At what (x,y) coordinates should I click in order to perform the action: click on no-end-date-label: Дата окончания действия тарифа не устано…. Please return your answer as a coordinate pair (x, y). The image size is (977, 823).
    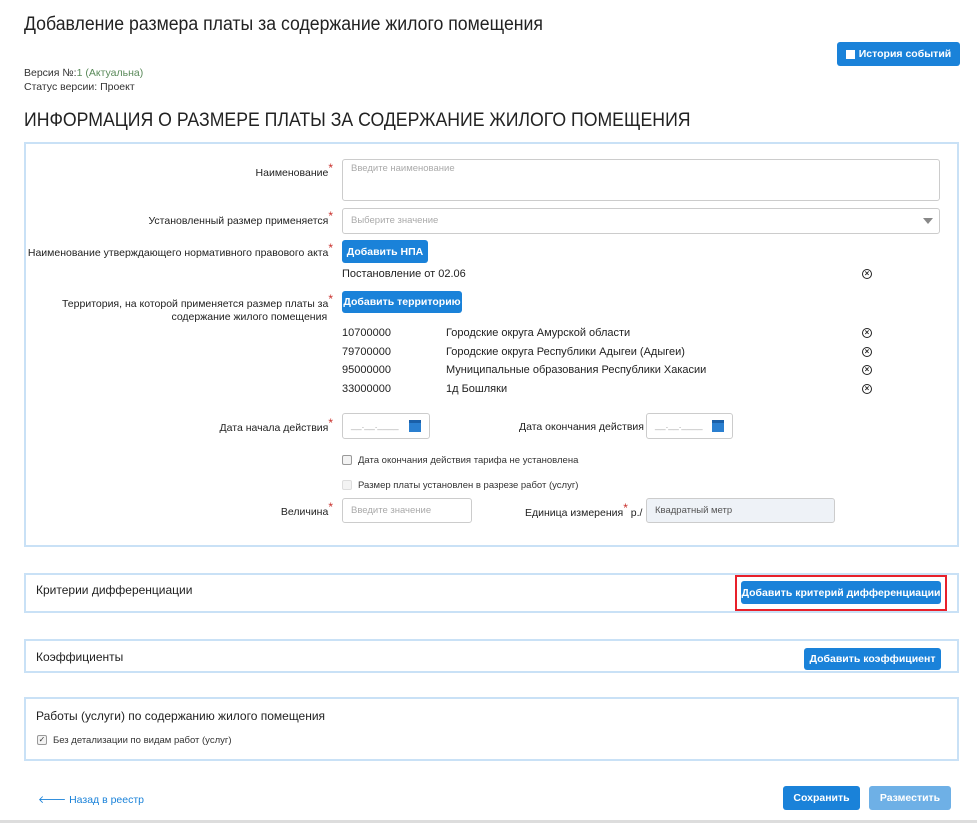
    Looking at the image, I should click on (468, 460).